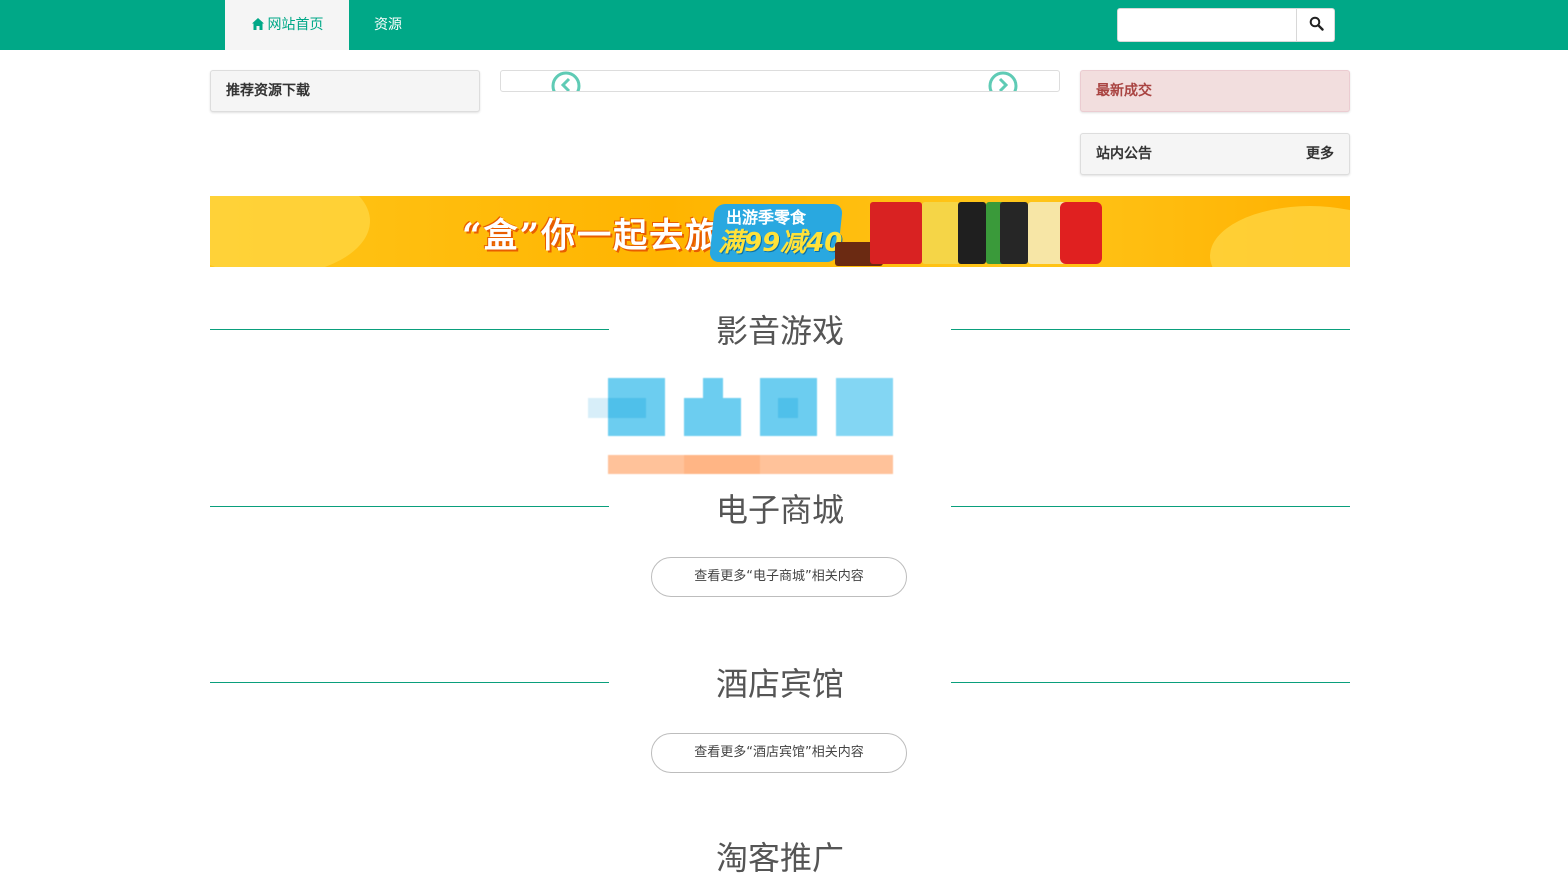  Describe the element at coordinates (1320, 154) in the screenshot. I see `announcements-more-link: 更多` at that location.